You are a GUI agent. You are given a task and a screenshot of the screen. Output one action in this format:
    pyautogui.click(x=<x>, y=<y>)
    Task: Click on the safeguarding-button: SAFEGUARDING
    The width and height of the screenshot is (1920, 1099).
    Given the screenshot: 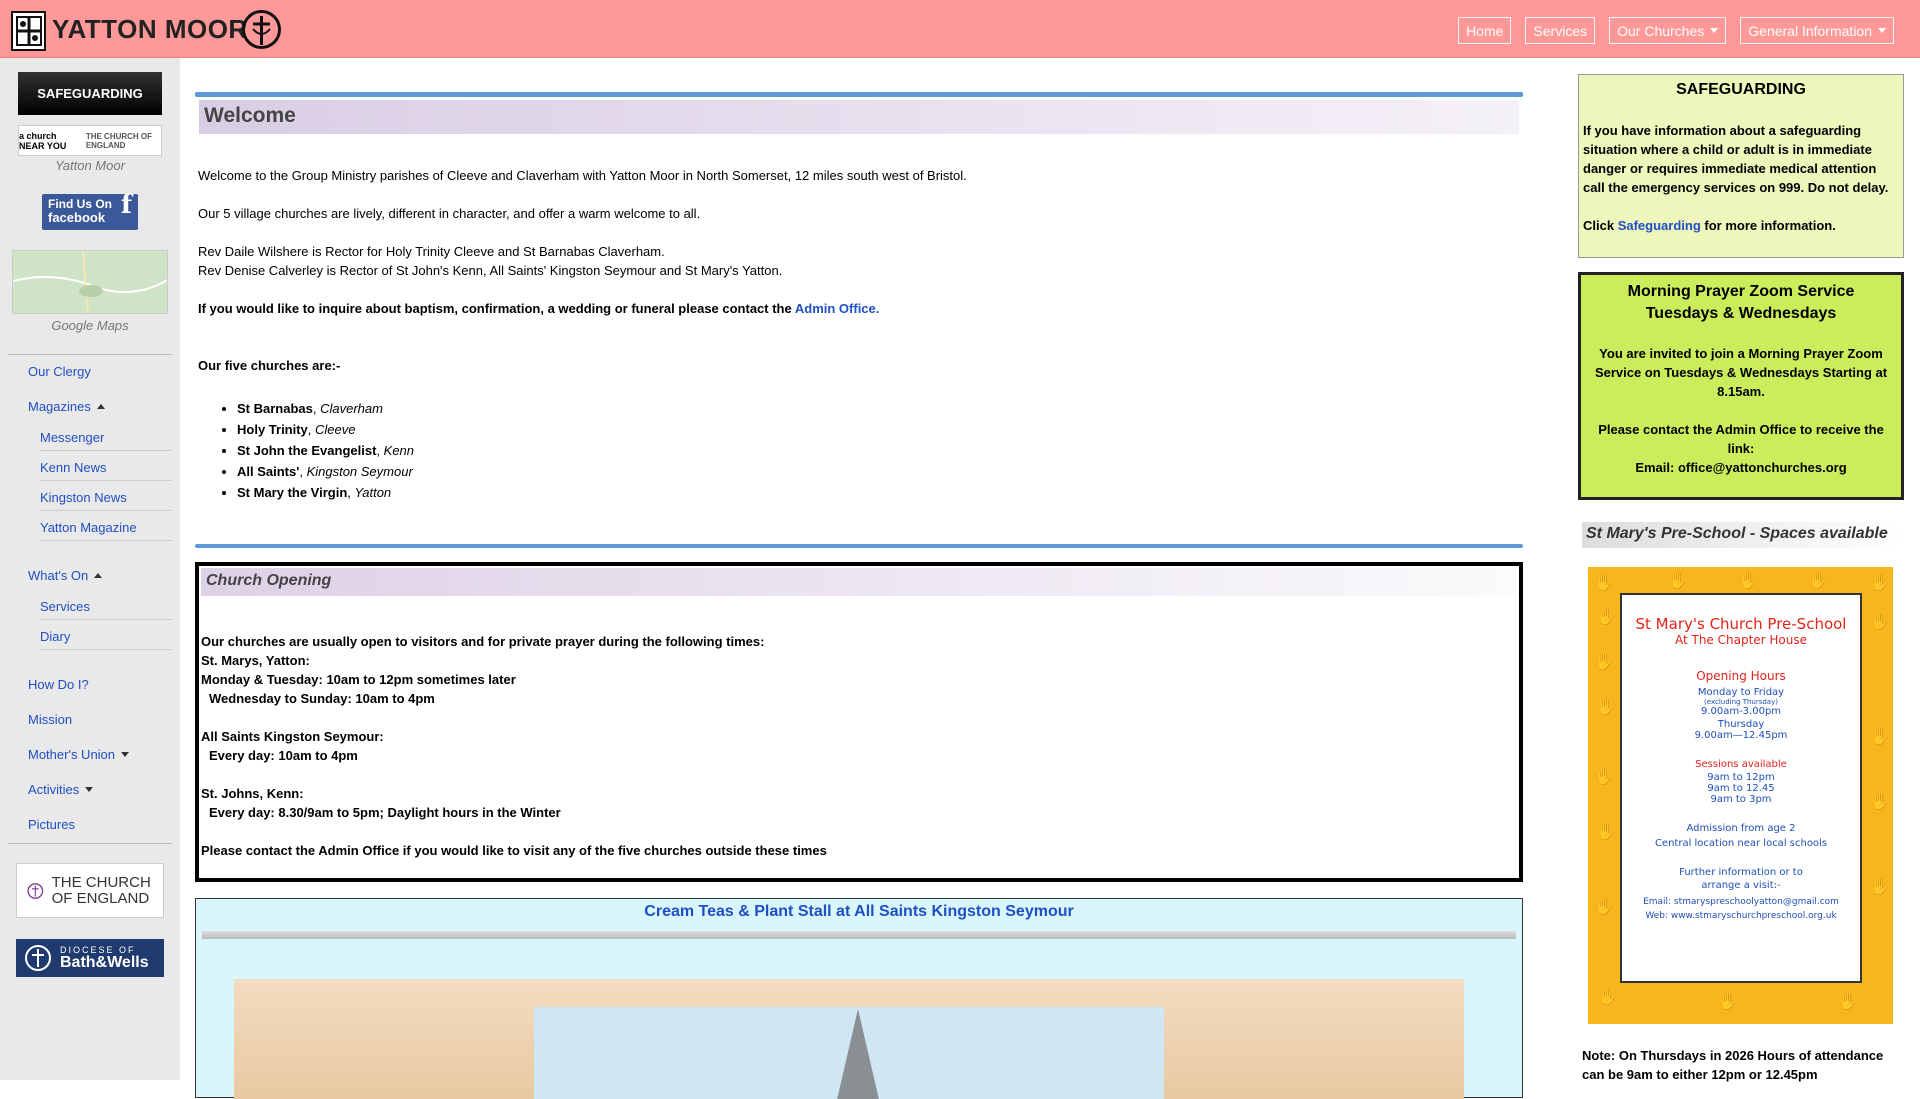 What is the action you would take?
    pyautogui.click(x=90, y=93)
    